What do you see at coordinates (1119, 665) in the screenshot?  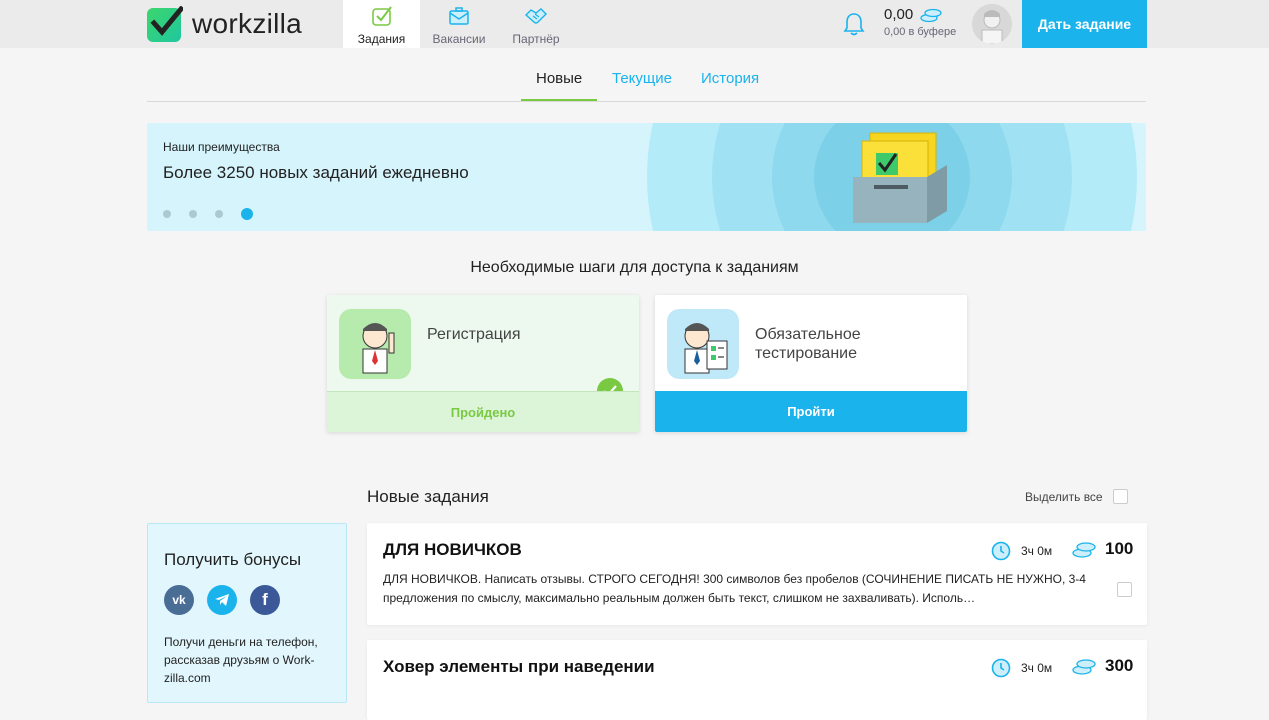 I see `task-price-value: 300` at bounding box center [1119, 665].